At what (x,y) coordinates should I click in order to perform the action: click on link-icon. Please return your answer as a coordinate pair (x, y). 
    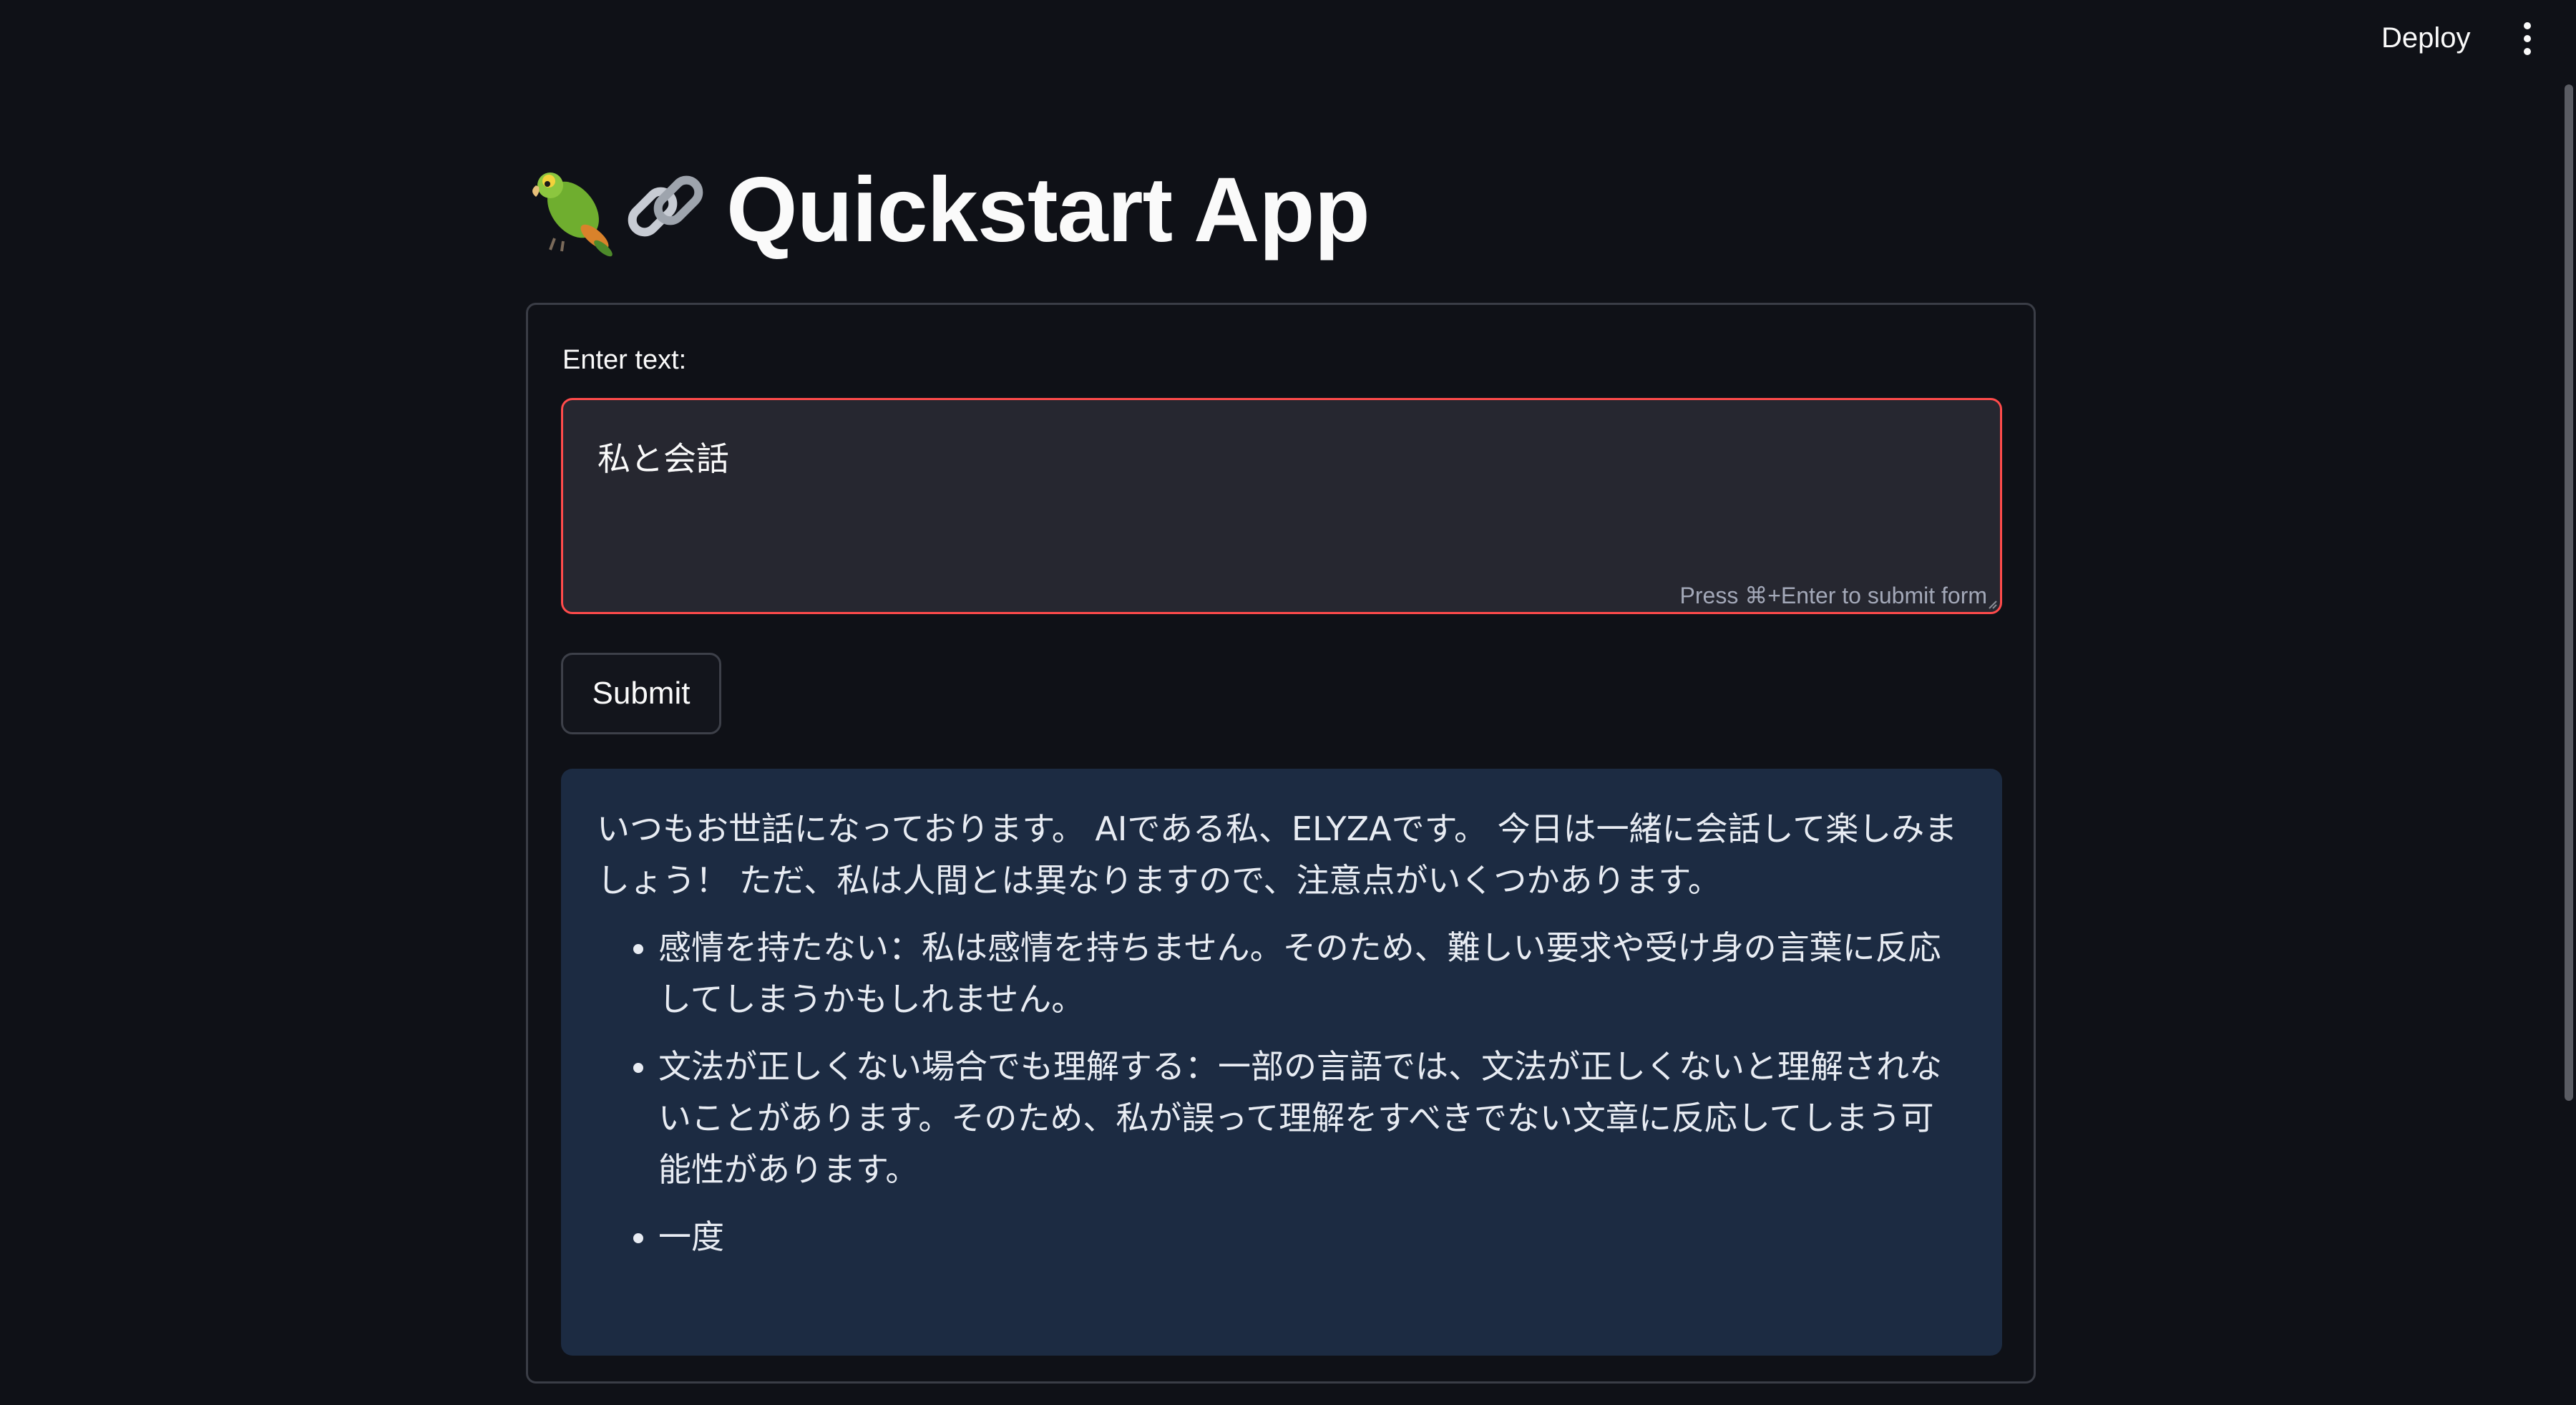
    Looking at the image, I should click on (665, 206).